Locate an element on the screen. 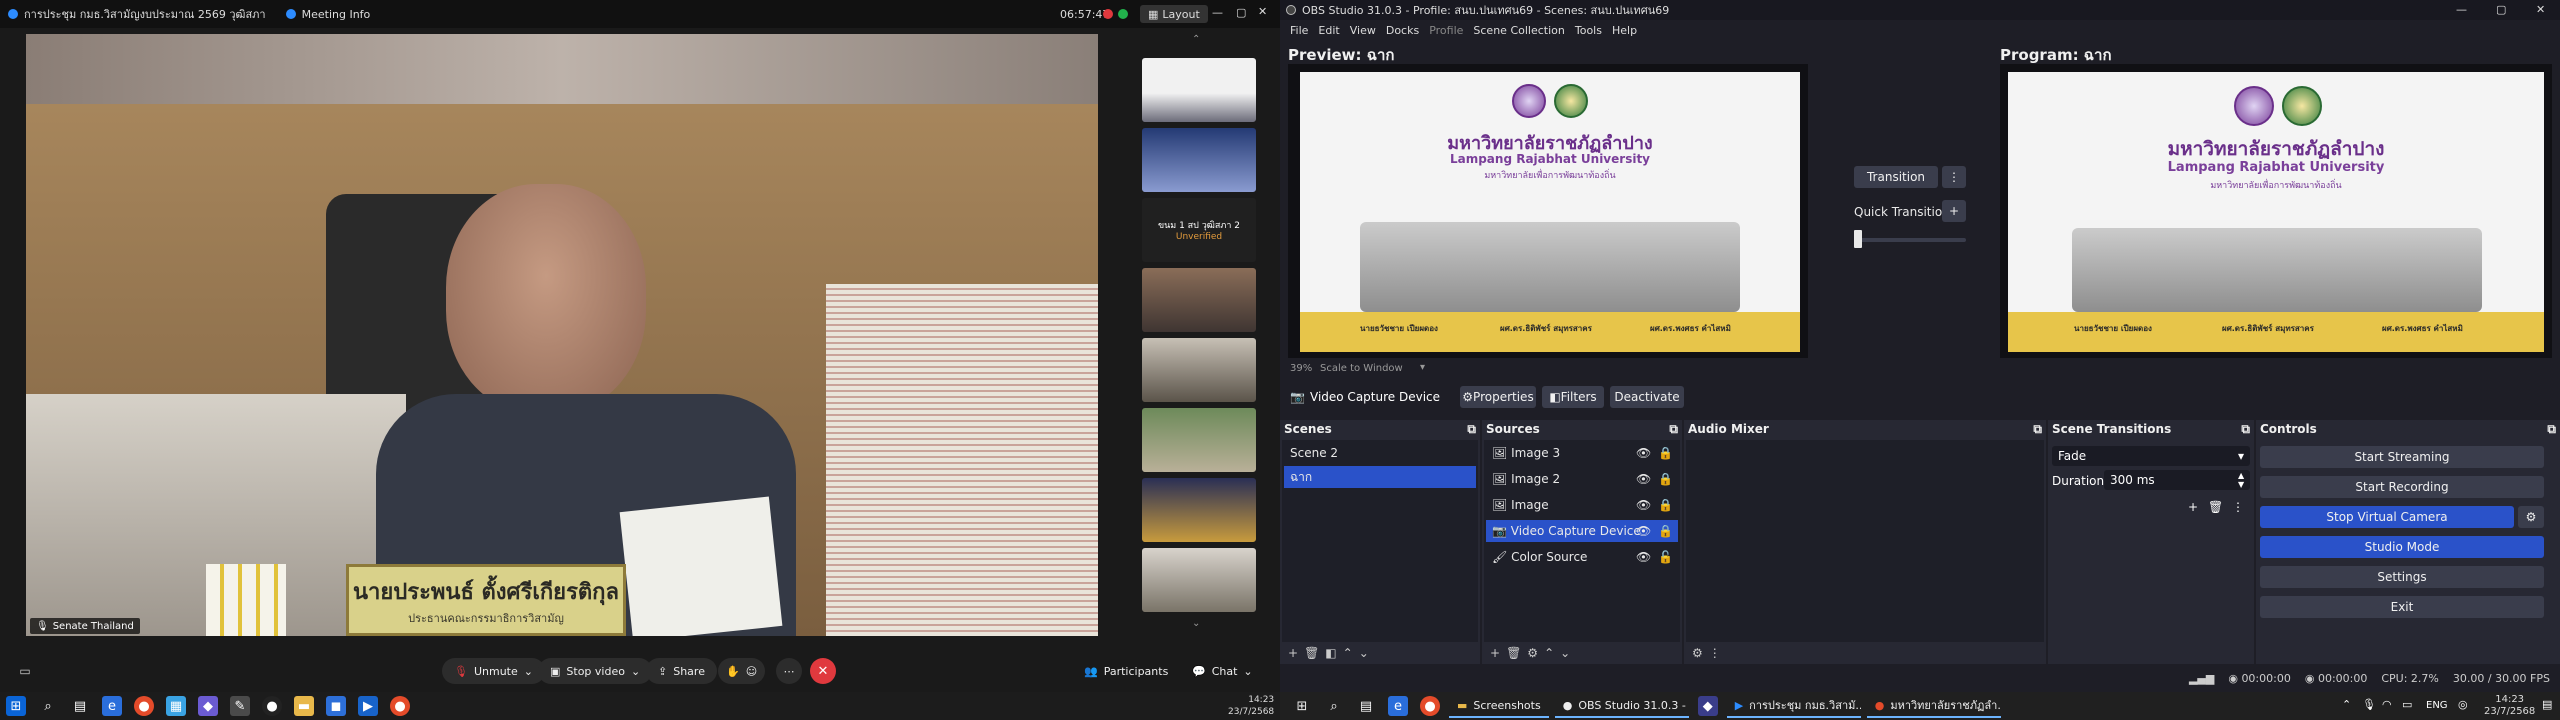  spinner-icon: ▲ ▼ is located at coordinates (2241, 480).